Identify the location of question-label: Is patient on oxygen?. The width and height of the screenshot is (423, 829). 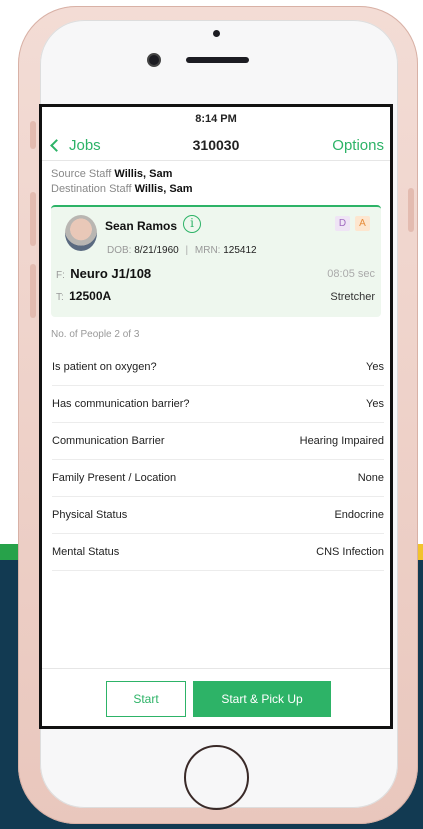
(104, 367).